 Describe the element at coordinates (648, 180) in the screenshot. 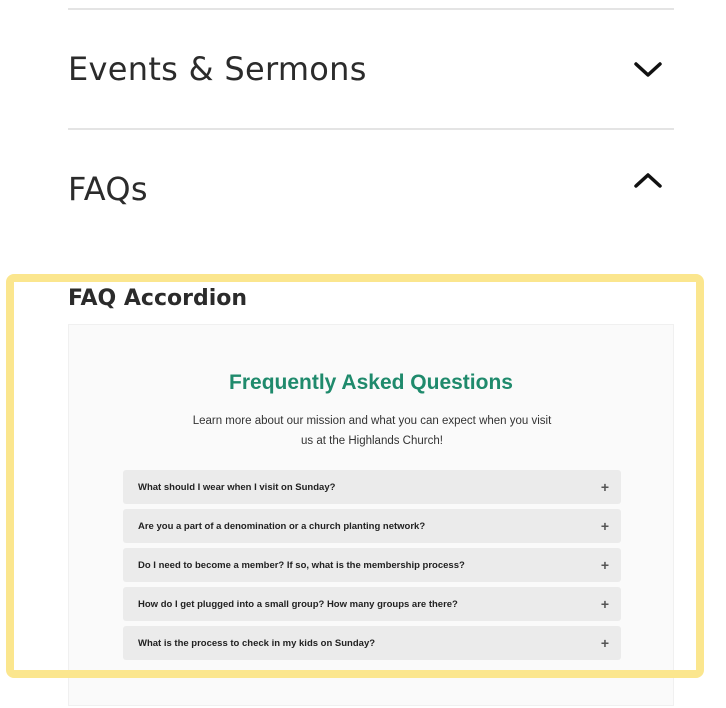

I see `chevron-up-icon` at that location.